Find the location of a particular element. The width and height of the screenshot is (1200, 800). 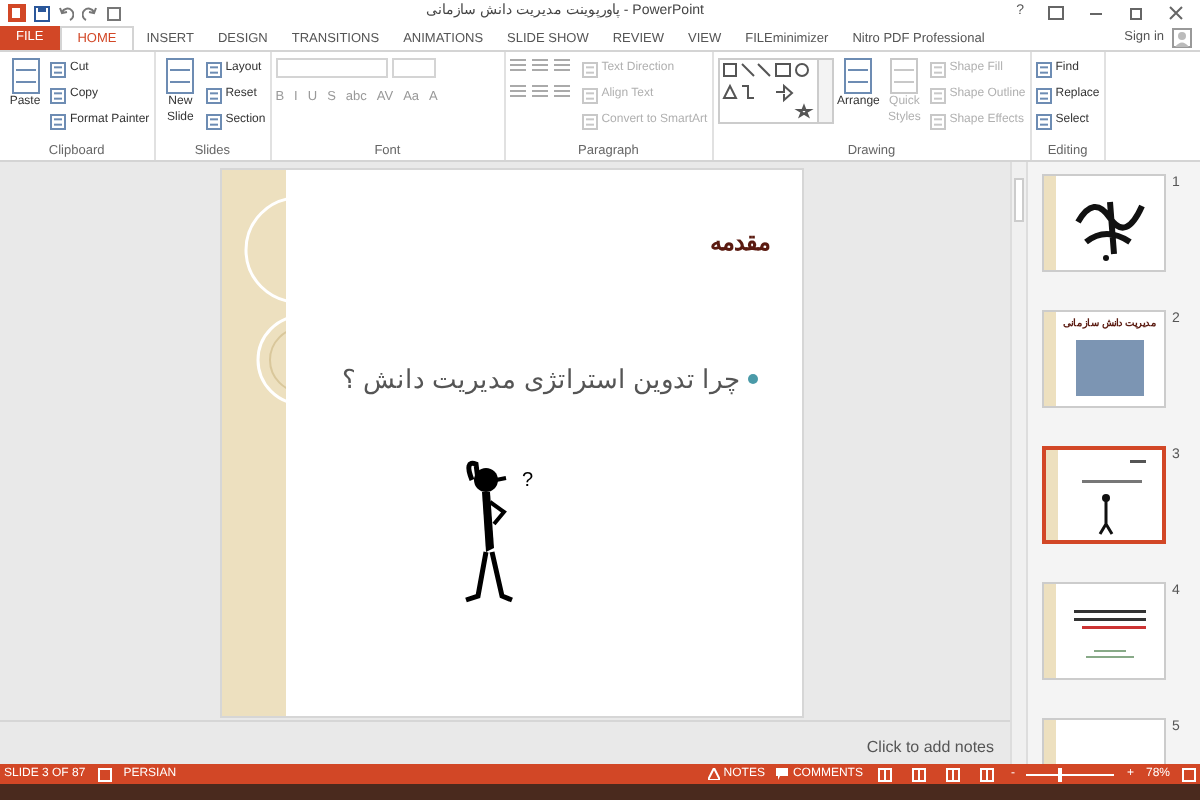

font-size-field is located at coordinates (413, 68).